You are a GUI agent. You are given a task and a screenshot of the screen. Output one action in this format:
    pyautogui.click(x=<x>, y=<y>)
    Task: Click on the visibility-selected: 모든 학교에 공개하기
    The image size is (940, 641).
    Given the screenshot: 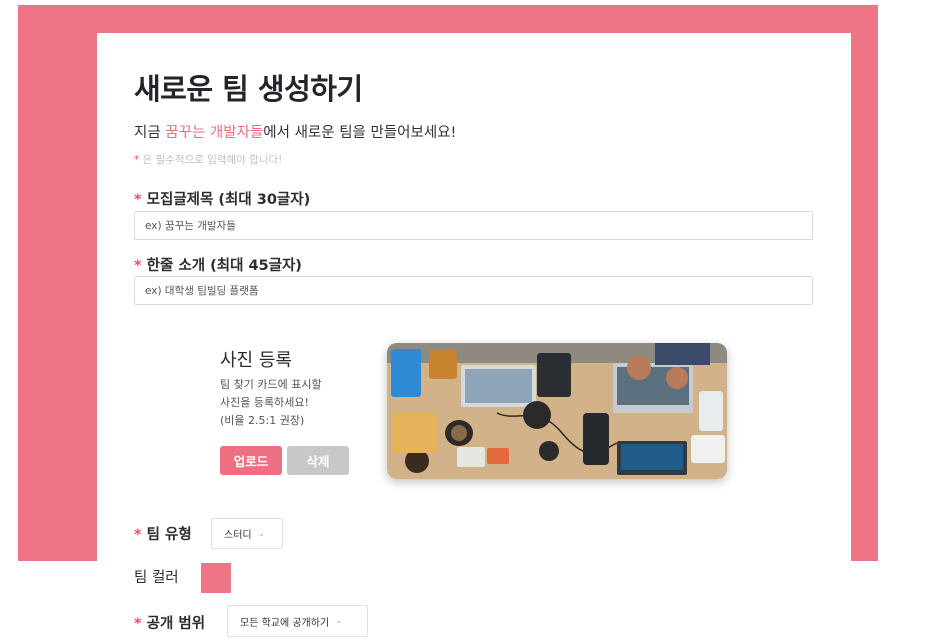 What is the action you would take?
    pyautogui.click(x=285, y=623)
    